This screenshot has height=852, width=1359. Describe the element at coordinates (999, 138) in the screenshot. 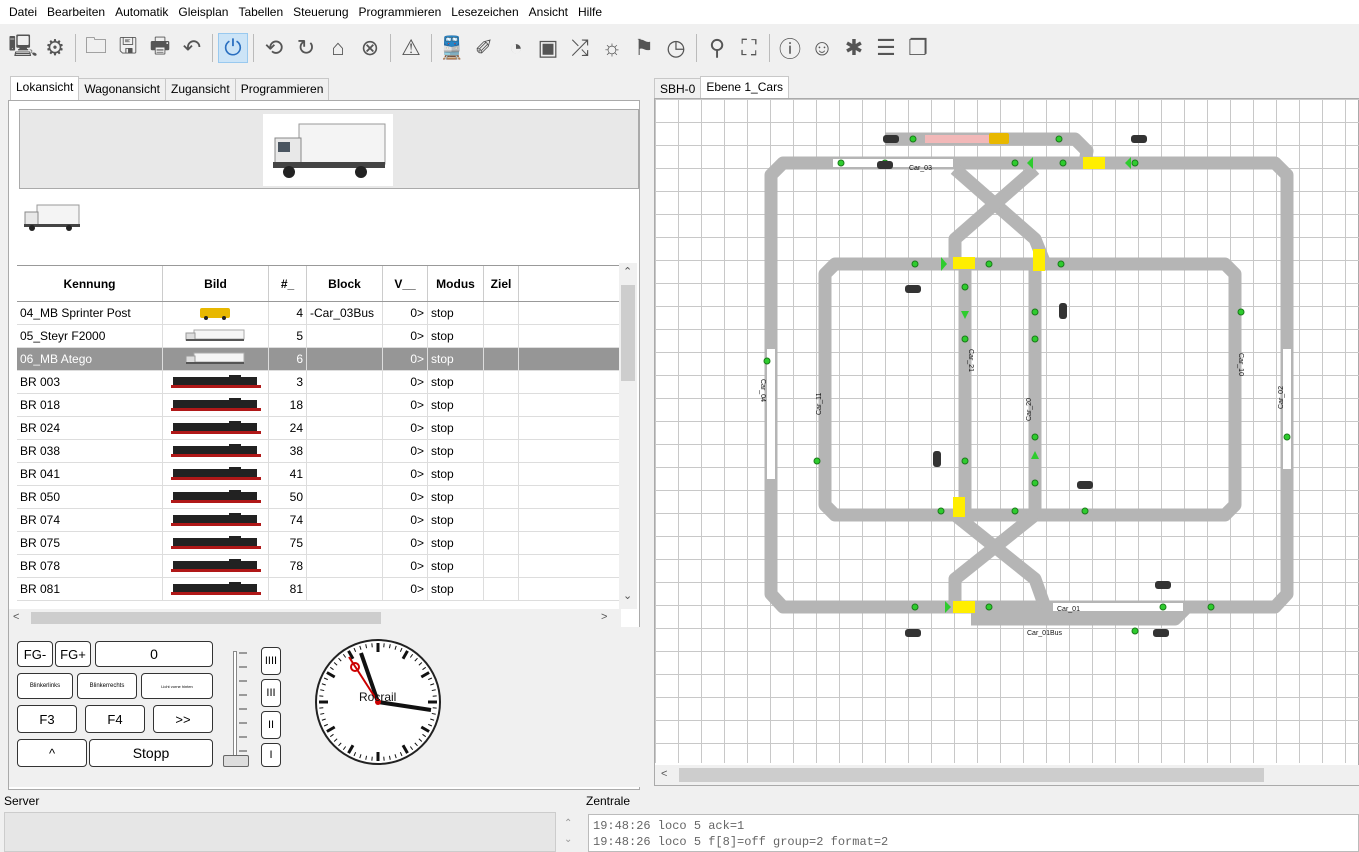

I see `vehicle-icon` at that location.